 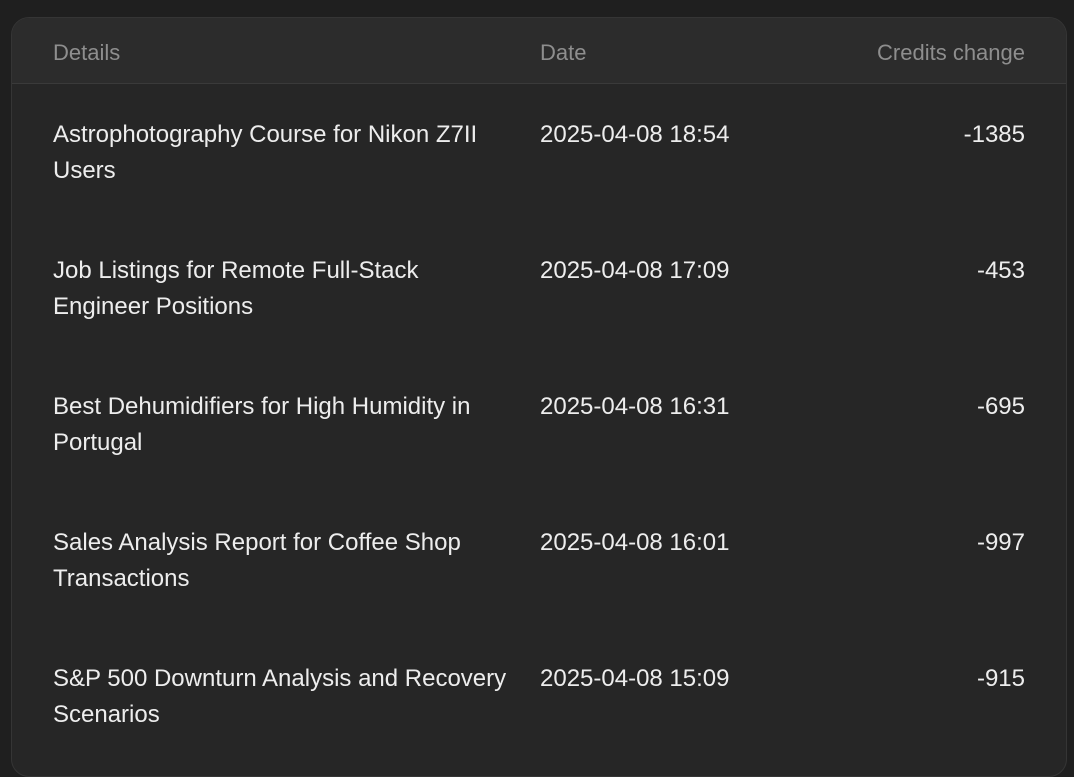 What do you see at coordinates (1000, 678) in the screenshot?
I see `row-credits-change: -915` at bounding box center [1000, 678].